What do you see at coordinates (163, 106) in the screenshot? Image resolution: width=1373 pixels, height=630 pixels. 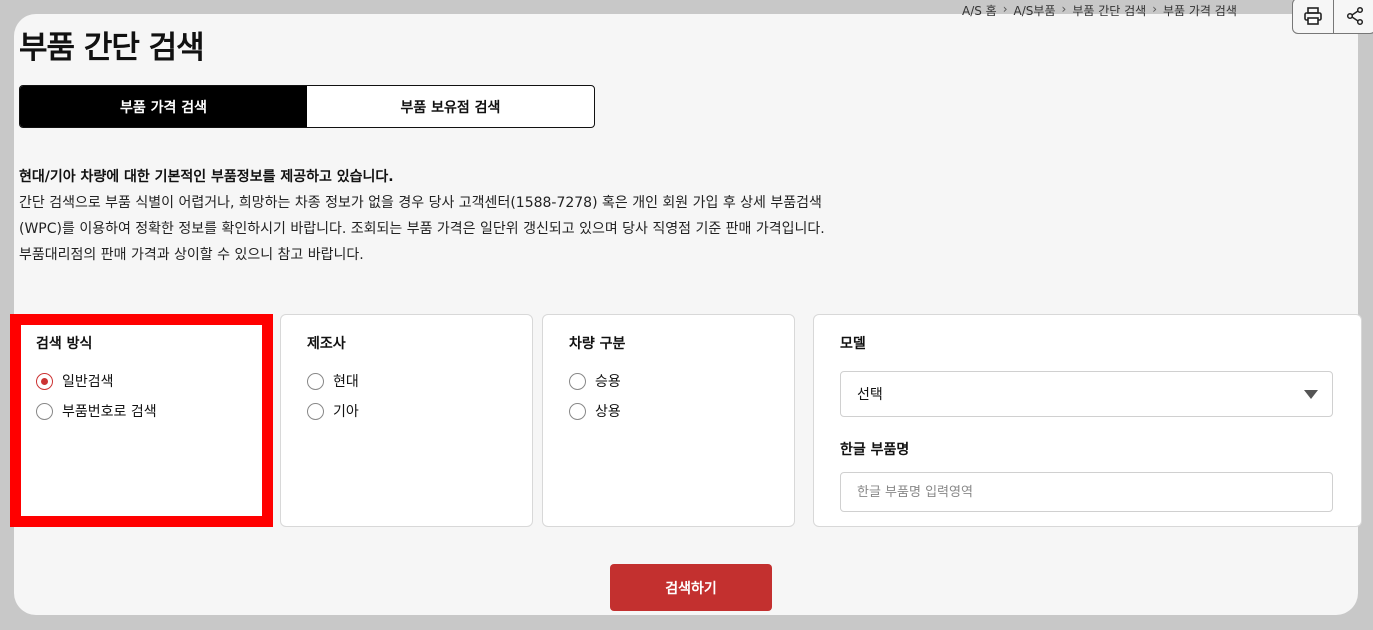 I see `tab-price-search: 부품 가격 검색` at bounding box center [163, 106].